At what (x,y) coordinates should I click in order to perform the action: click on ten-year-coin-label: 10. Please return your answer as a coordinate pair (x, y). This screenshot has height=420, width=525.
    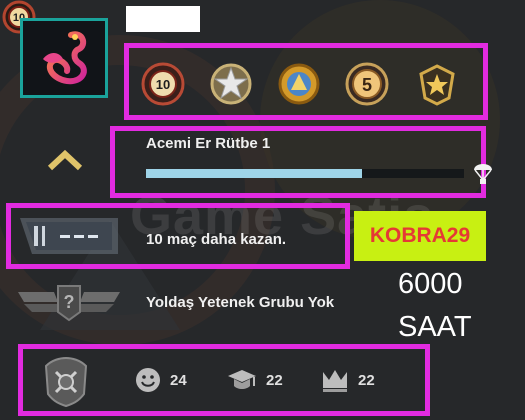
    Looking at the image, I should click on (163, 84).